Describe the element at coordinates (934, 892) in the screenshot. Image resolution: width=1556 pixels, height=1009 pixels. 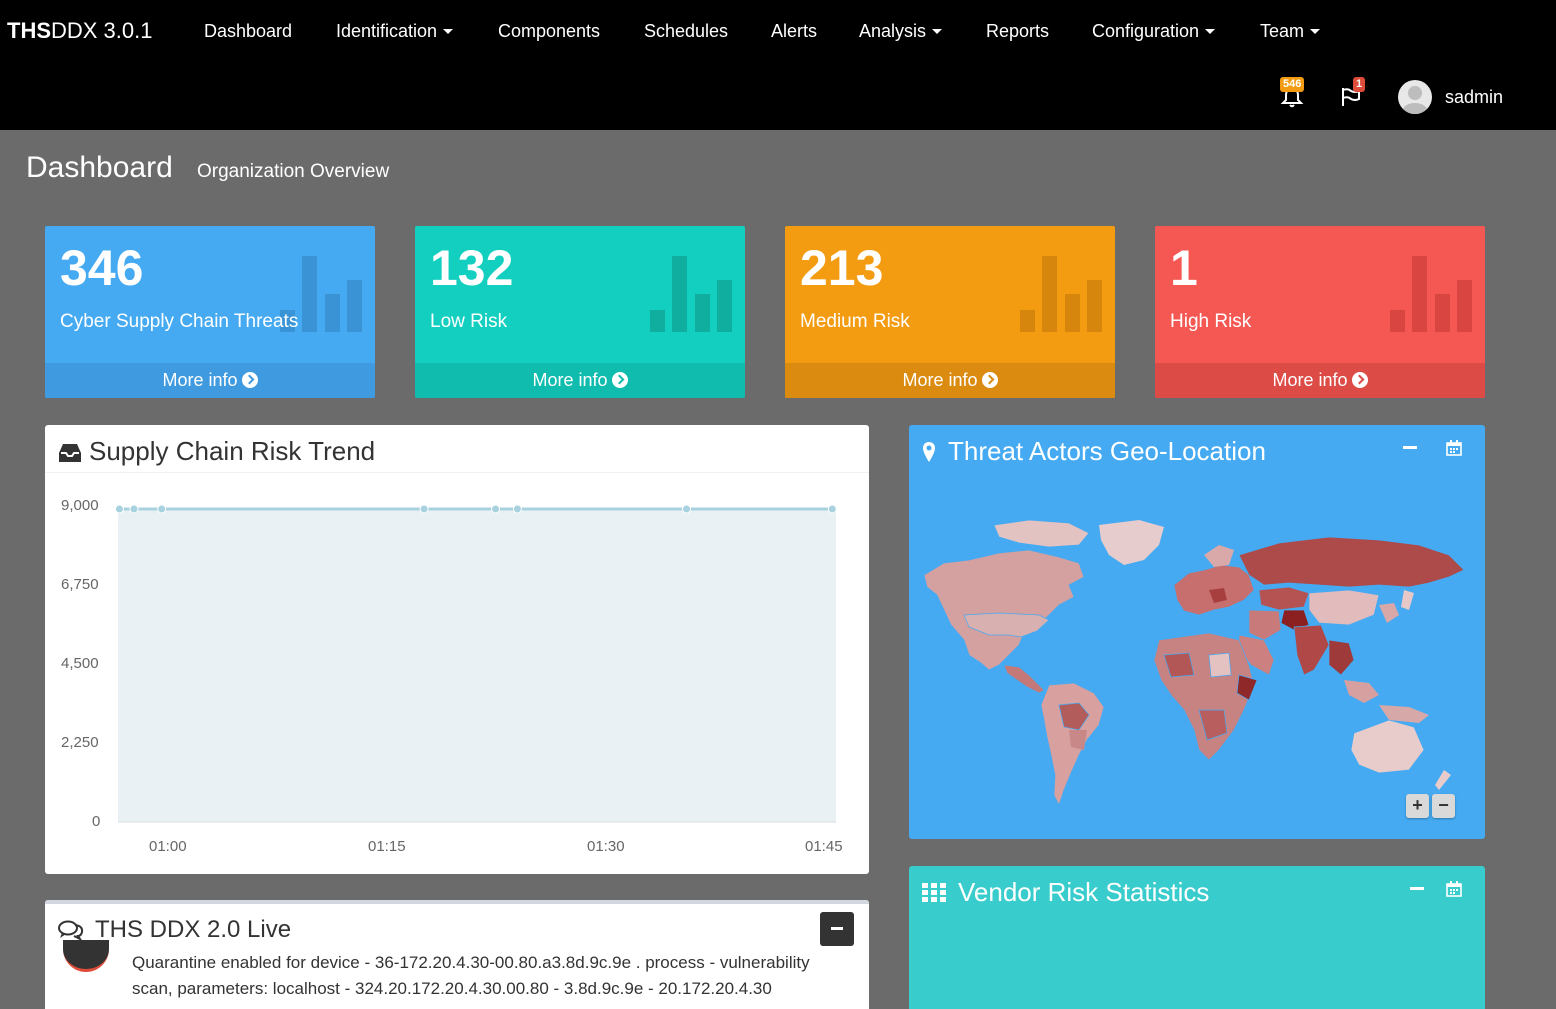
I see `table-icon` at that location.